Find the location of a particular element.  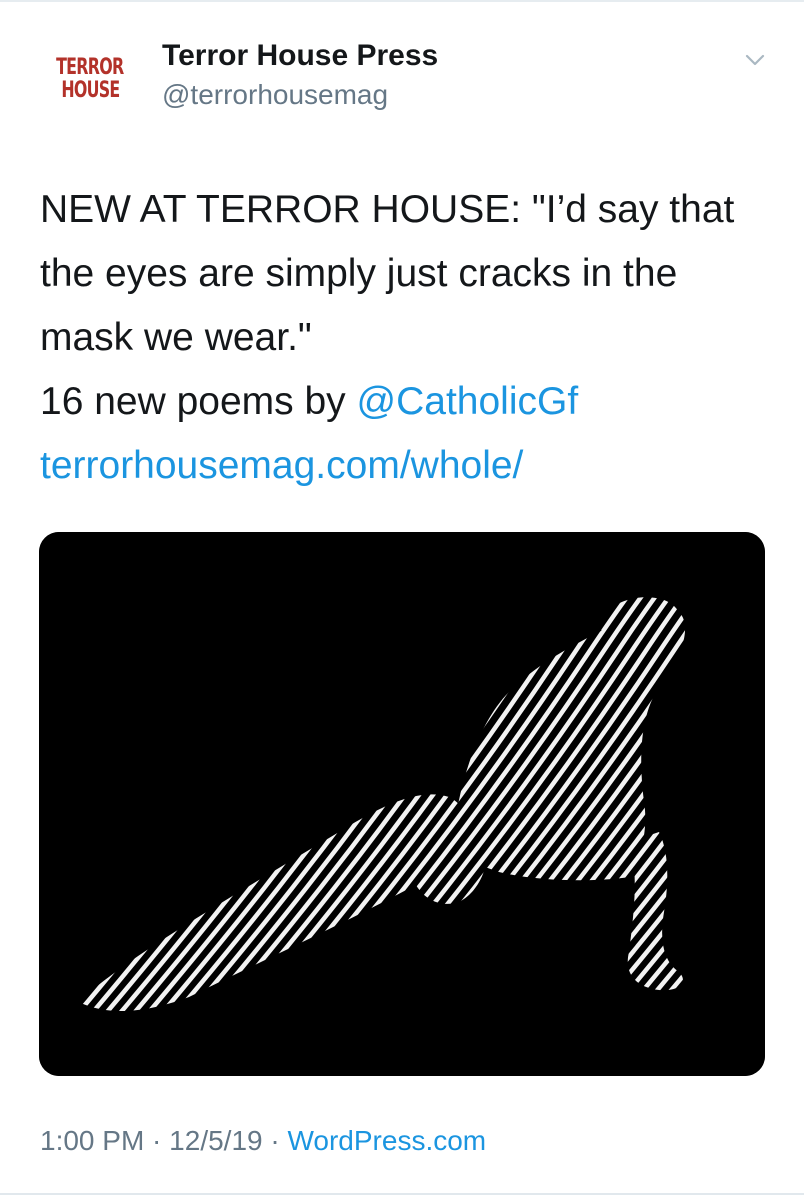

tweet-text-line: 16 new poems by @CatholicGf is located at coordinates (410, 402).